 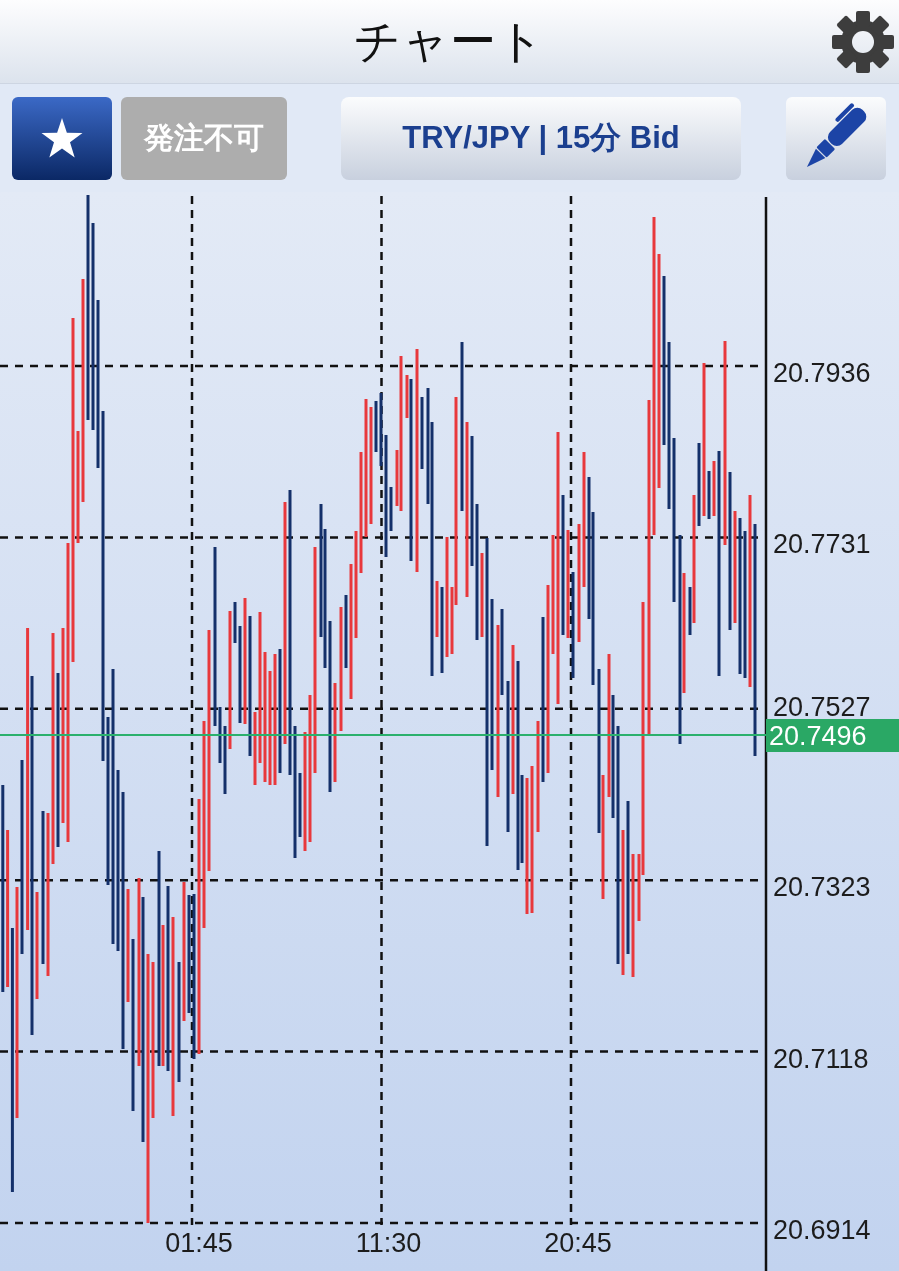 I want to click on price-axis-label: 20.6914, so click(x=822, y=1230).